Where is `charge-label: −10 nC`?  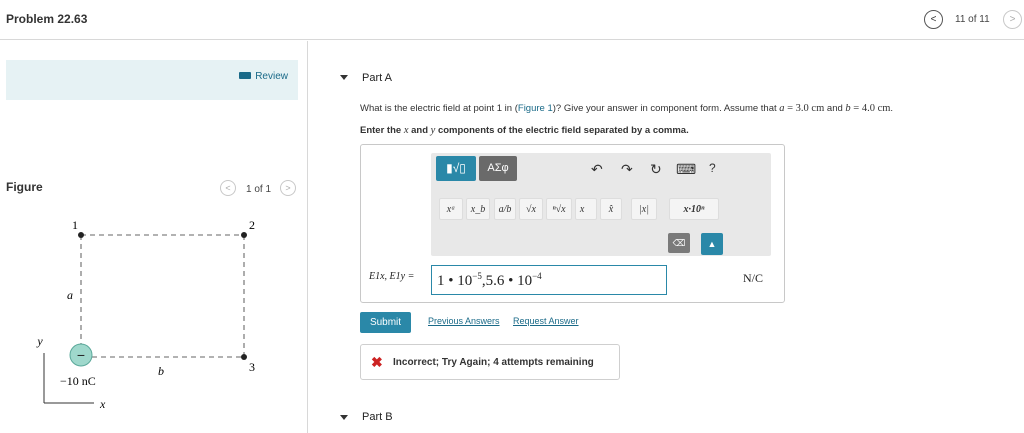 charge-label: −10 nC is located at coordinates (78, 381).